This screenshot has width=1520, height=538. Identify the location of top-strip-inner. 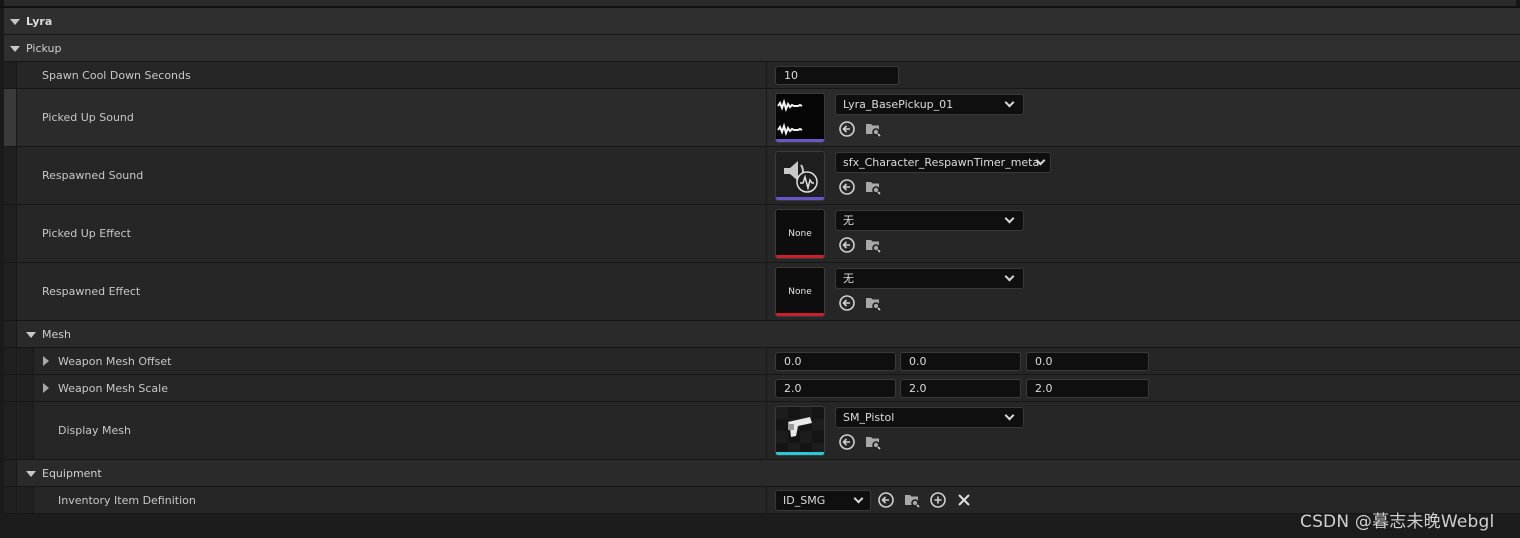
(760, 3).